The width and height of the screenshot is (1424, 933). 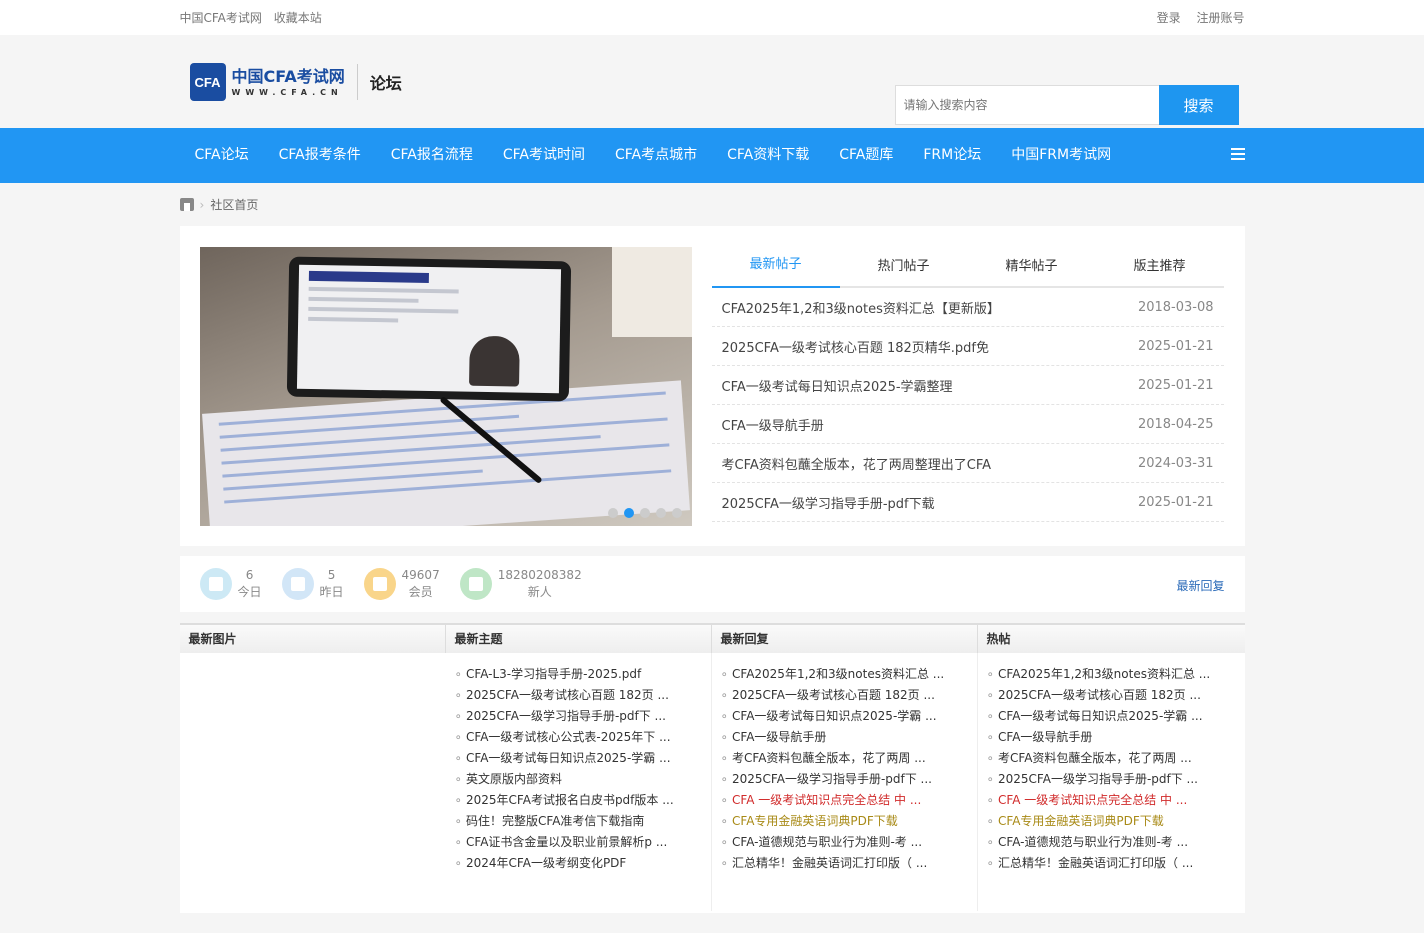 I want to click on tab-latest: 最新帖子, so click(x=775, y=267).